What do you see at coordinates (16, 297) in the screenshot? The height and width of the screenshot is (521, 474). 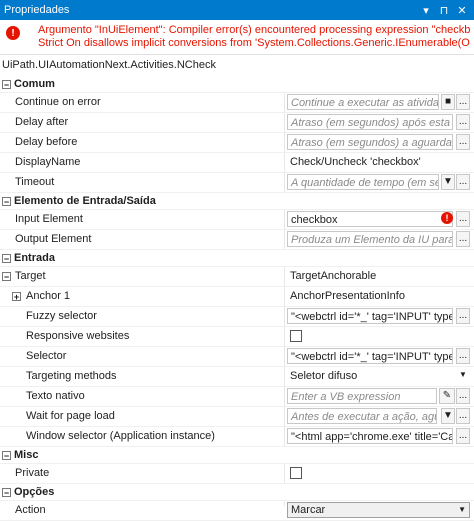 I see `expand-icon: +` at bounding box center [16, 297].